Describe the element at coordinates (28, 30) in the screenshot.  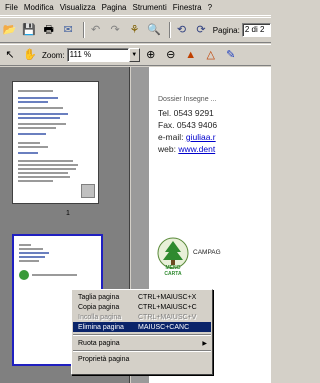
I see `save-icon: 💾` at that location.